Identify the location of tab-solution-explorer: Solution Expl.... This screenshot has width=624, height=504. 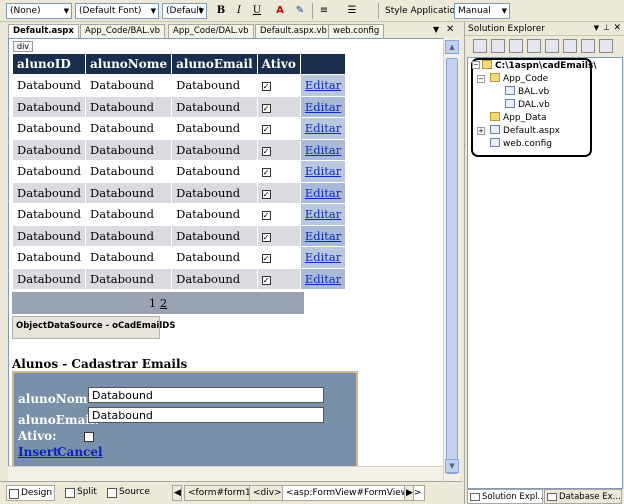
(505, 496).